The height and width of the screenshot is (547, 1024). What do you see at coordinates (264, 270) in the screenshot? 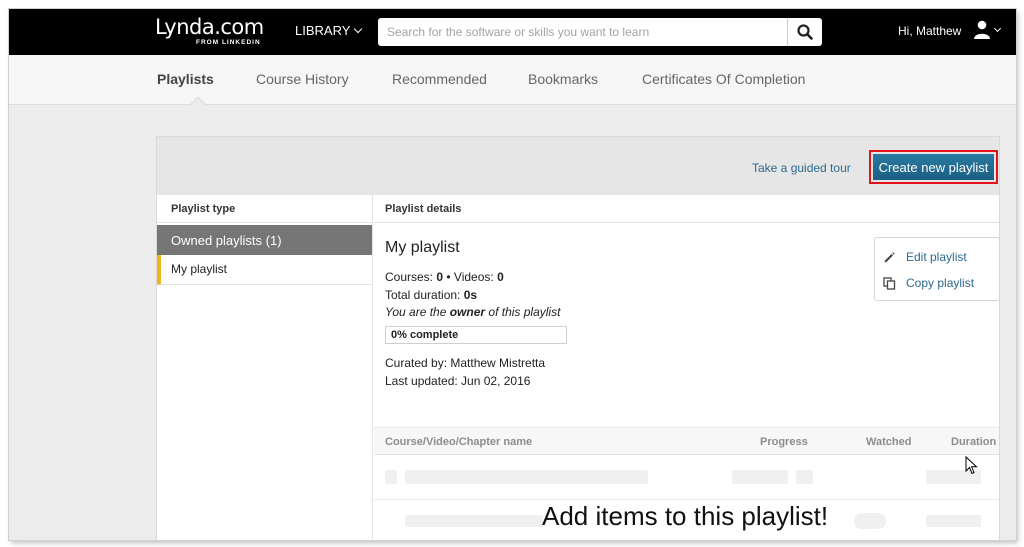
I see `playlist-item-my-playlist: My playlist` at bounding box center [264, 270].